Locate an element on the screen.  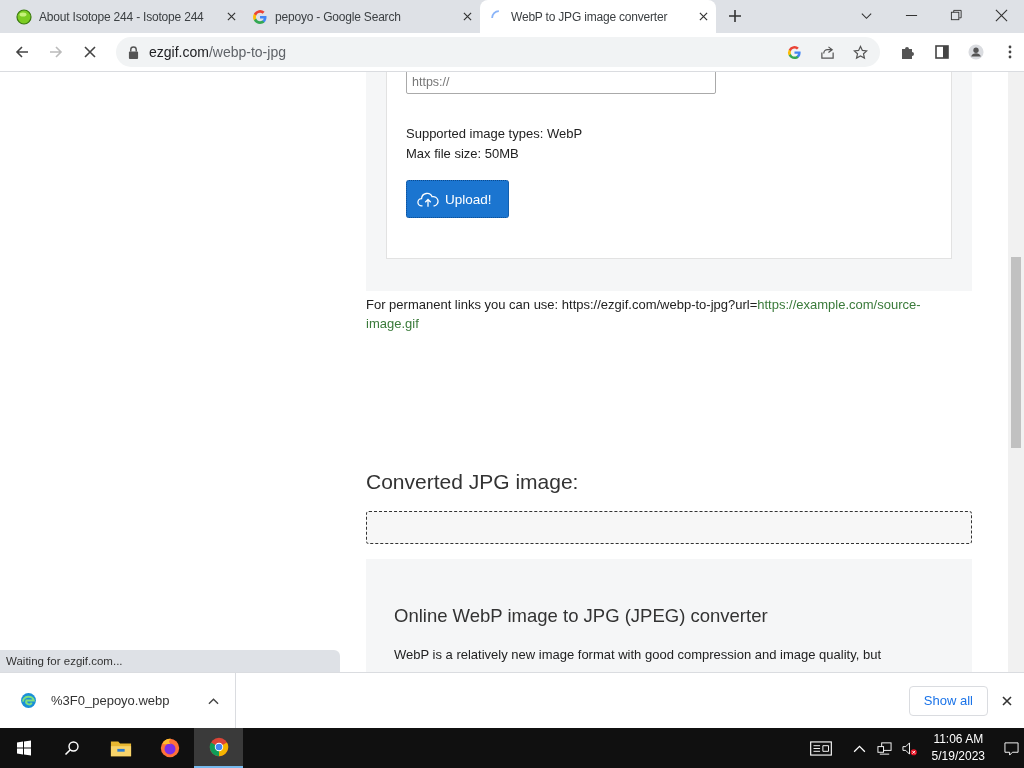
edge-icon is located at coordinates (28, 700).